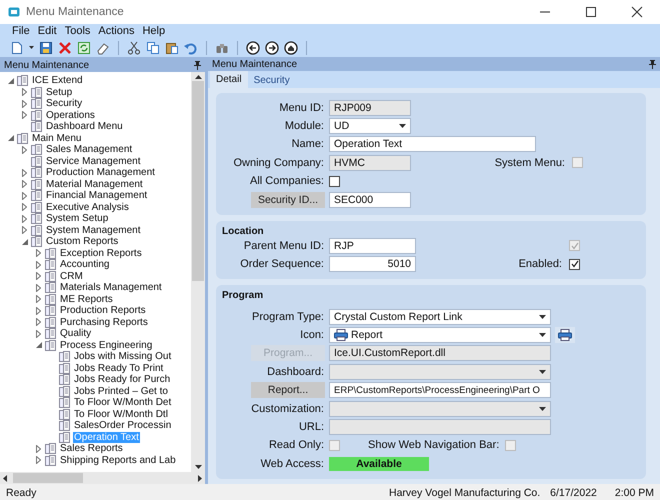  What do you see at coordinates (118, 460) in the screenshot?
I see `tree-item: Shipping Reports and Lab` at bounding box center [118, 460].